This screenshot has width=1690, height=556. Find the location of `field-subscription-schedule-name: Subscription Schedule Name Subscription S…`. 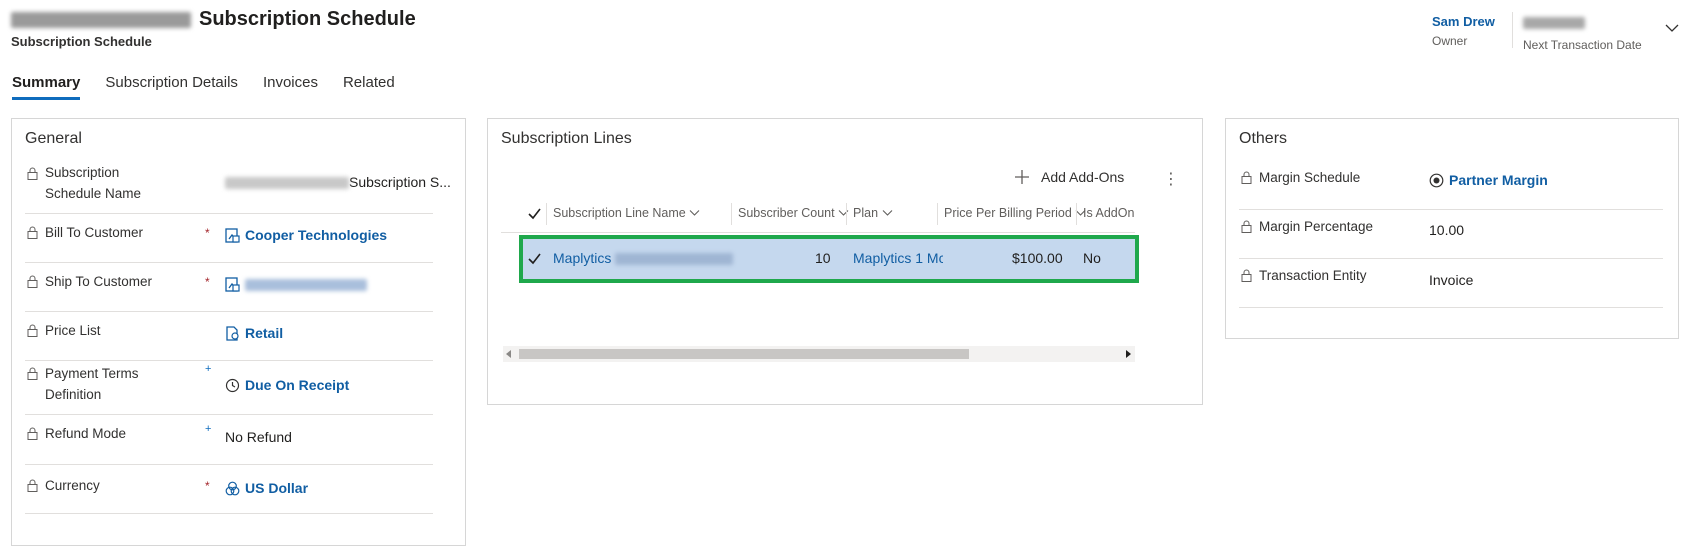

field-subscription-schedule-name: Subscription Schedule Name Subscription S… is located at coordinates (238, 187).